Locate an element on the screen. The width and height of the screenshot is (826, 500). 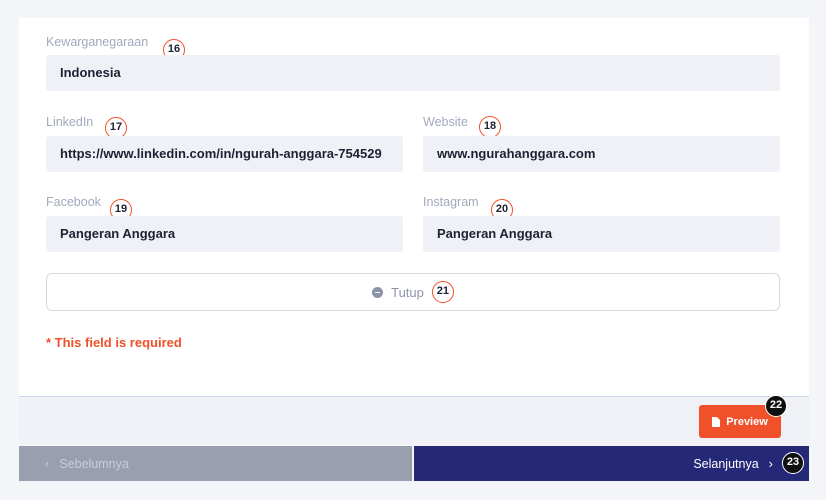
instagram-field: Pangeran Anggara is located at coordinates (601, 234).